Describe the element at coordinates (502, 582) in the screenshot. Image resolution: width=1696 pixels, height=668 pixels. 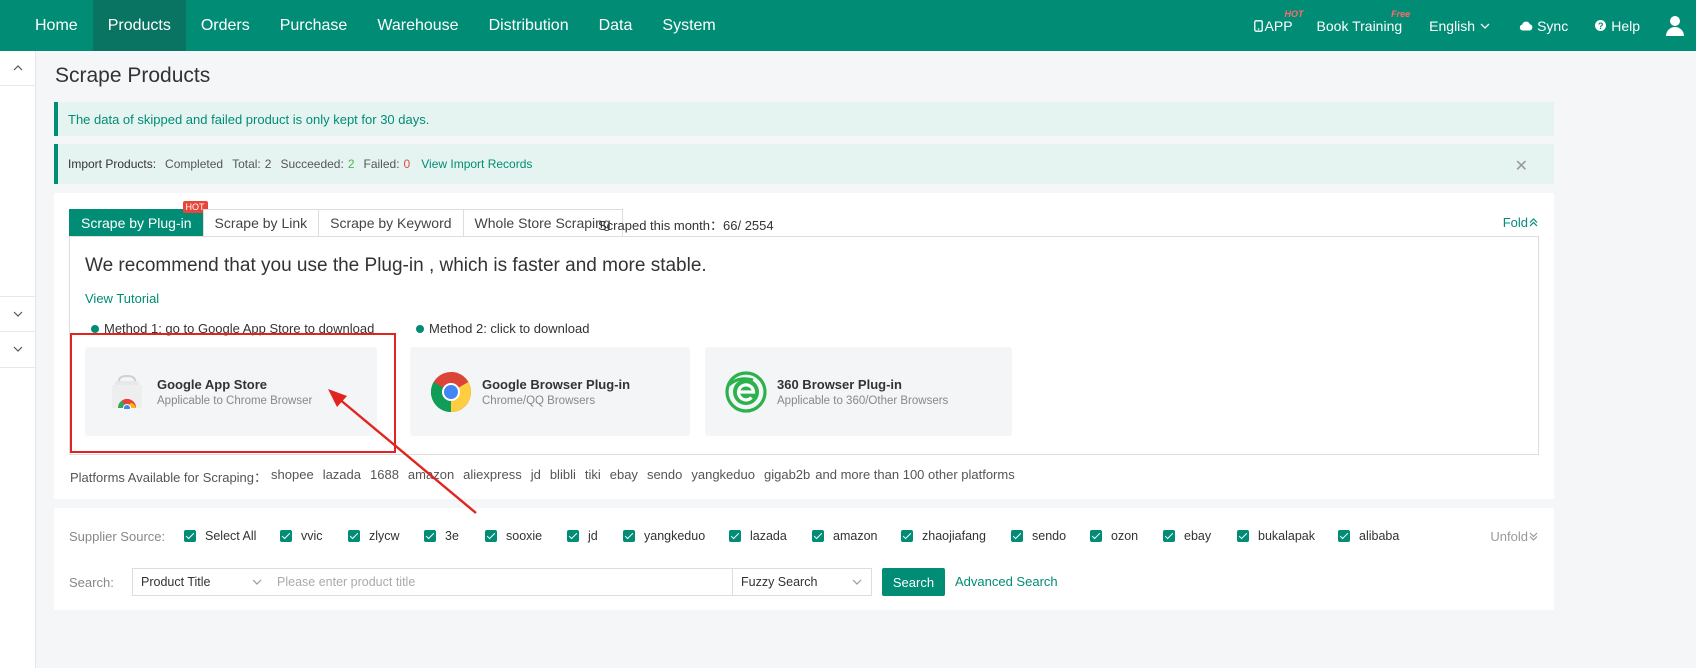
I see `product-title-input` at that location.